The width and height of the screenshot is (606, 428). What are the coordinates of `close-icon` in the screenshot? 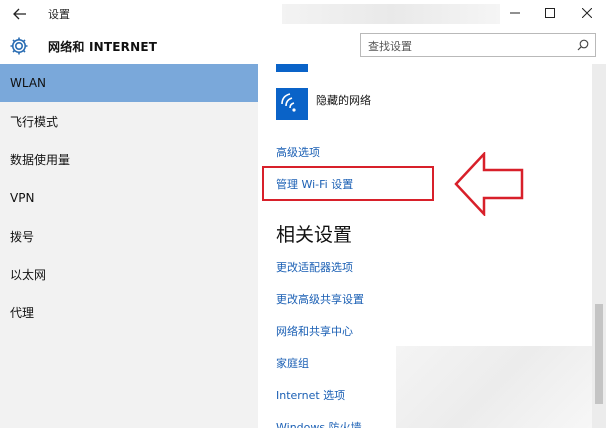 It's located at (587, 13).